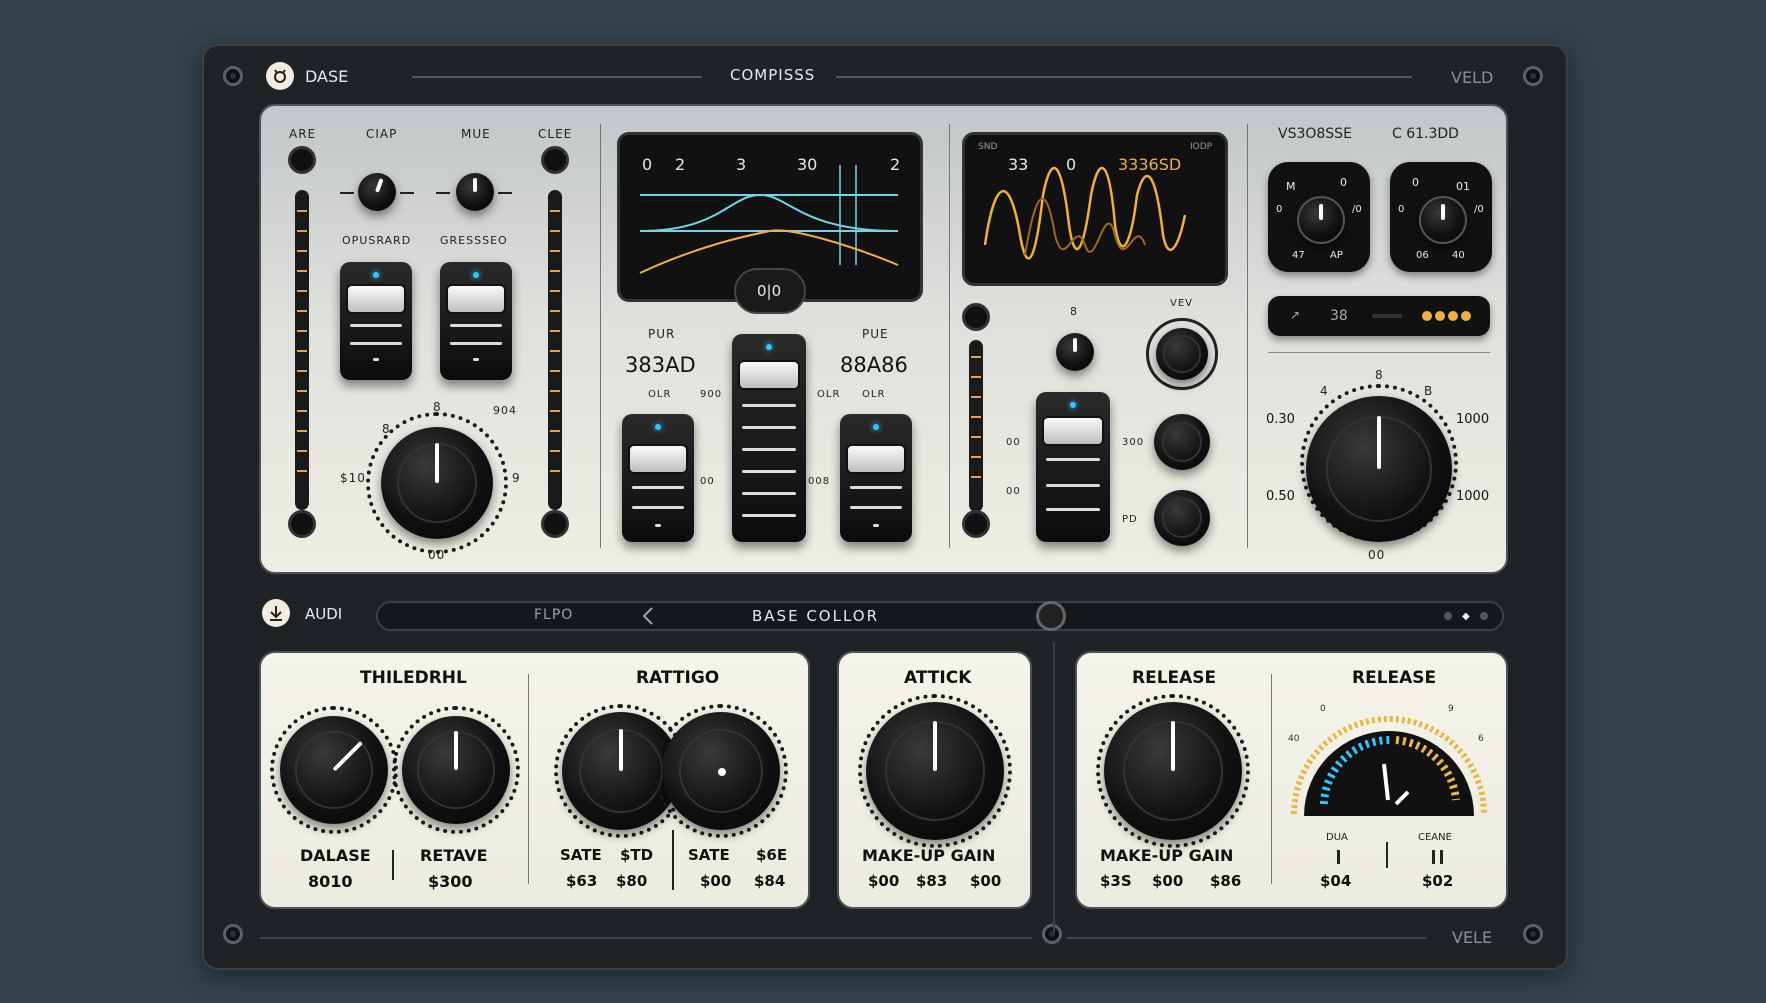 Image resolution: width=1766 pixels, height=1003 pixels. What do you see at coordinates (1425, 134) in the screenshot?
I see `right-section-subtitle: C 61.3DD` at bounding box center [1425, 134].